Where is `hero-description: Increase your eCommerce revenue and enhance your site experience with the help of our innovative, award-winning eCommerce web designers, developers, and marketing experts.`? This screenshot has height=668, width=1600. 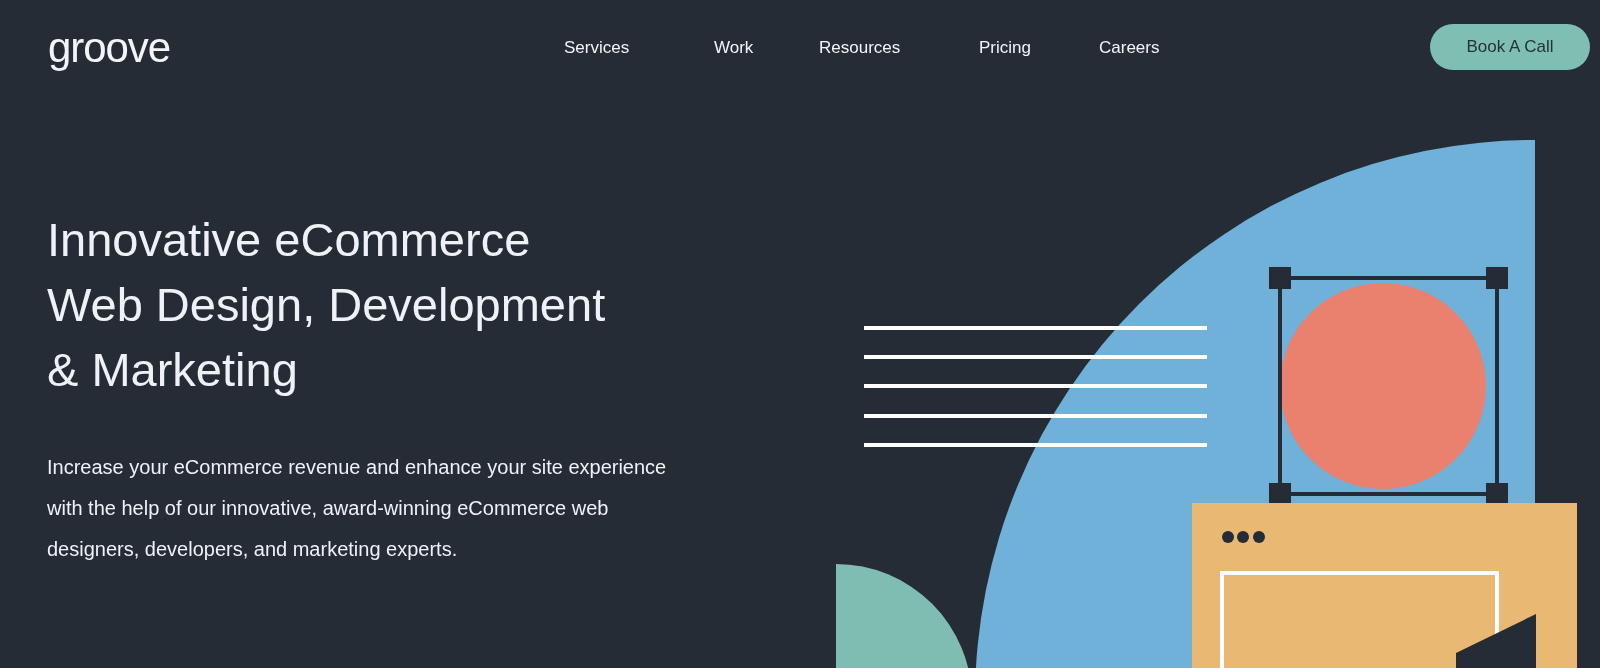 hero-description: Increase your eCommerce revenue and enhance your site experience with the help of our innovative, award-winning eCommerce web designers, developers, and marketing experts. is located at coordinates (357, 508).